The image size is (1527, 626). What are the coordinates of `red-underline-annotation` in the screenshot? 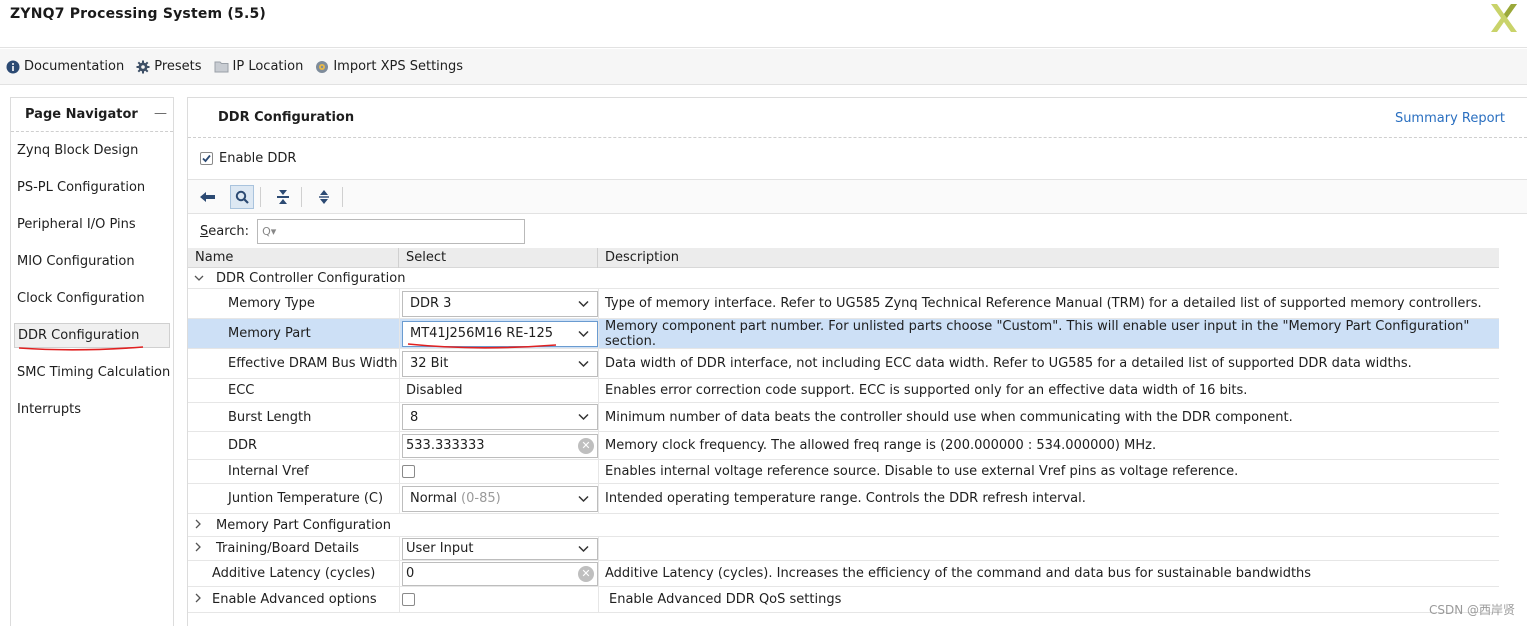 It's located at (81, 348).